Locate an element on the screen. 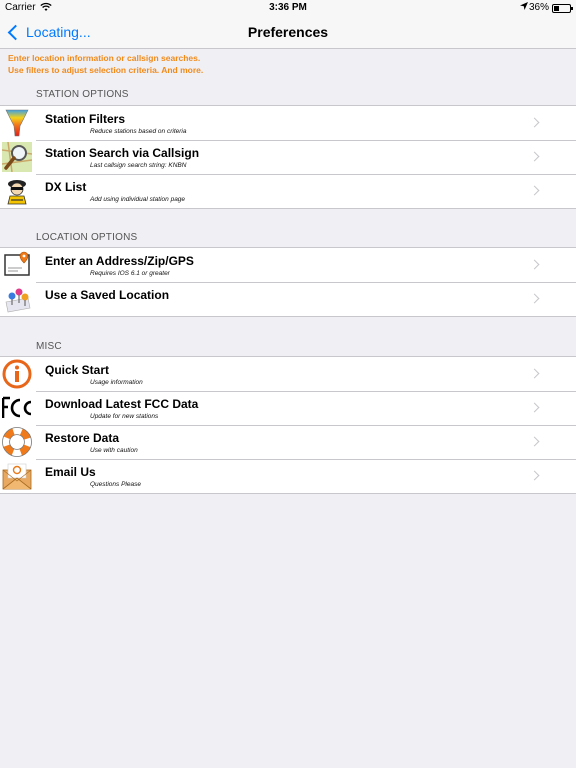  life-ring-icon is located at coordinates (17, 442).